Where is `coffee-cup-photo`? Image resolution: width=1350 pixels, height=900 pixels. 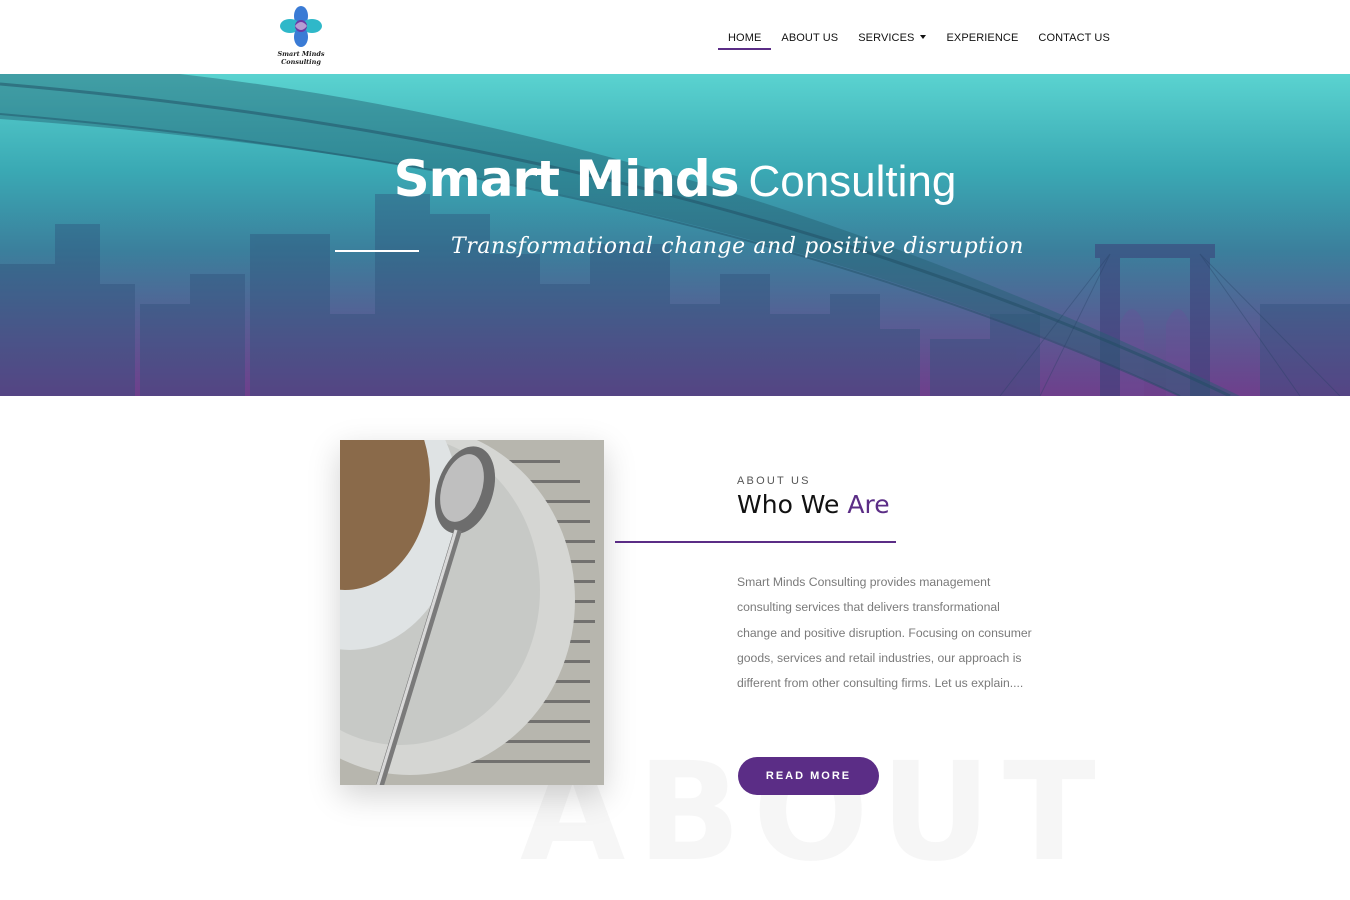 coffee-cup-photo is located at coordinates (472, 612).